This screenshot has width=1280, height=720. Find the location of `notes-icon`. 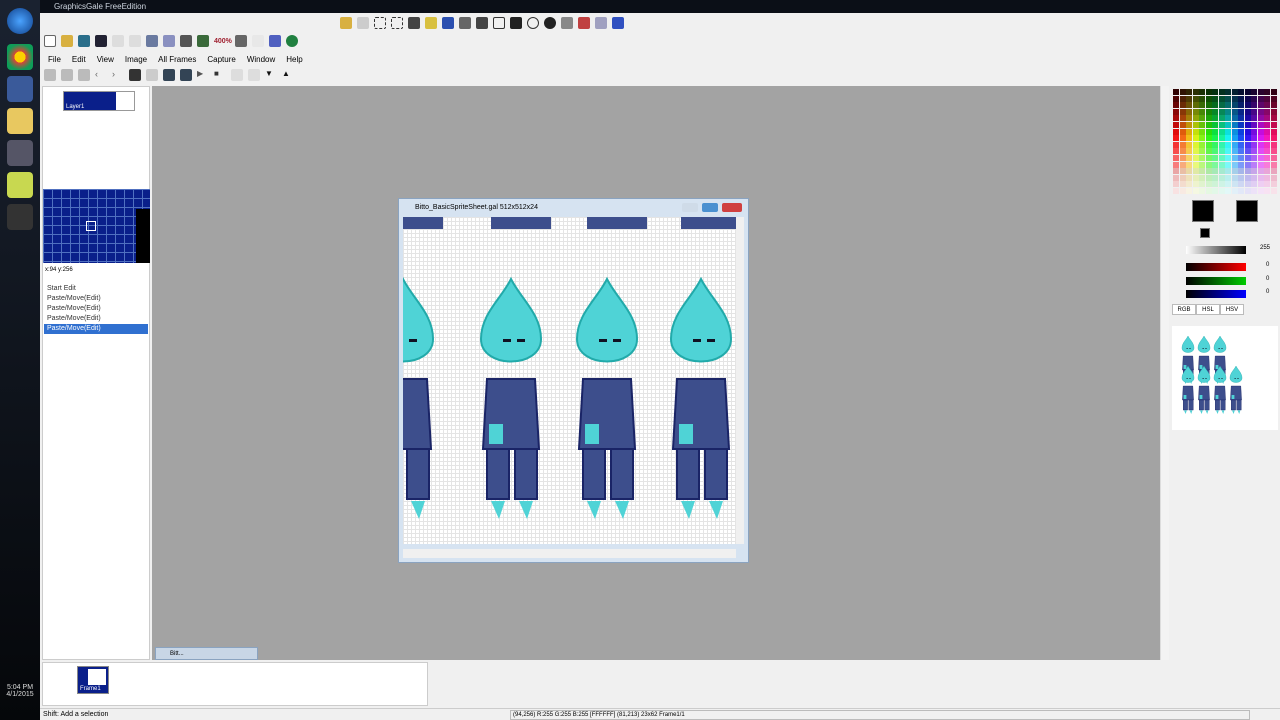

notes-icon is located at coordinates (20, 185).